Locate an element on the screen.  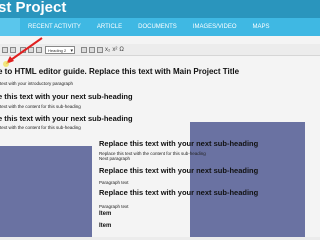
align-center-icon is located at coordinates (31, 49).